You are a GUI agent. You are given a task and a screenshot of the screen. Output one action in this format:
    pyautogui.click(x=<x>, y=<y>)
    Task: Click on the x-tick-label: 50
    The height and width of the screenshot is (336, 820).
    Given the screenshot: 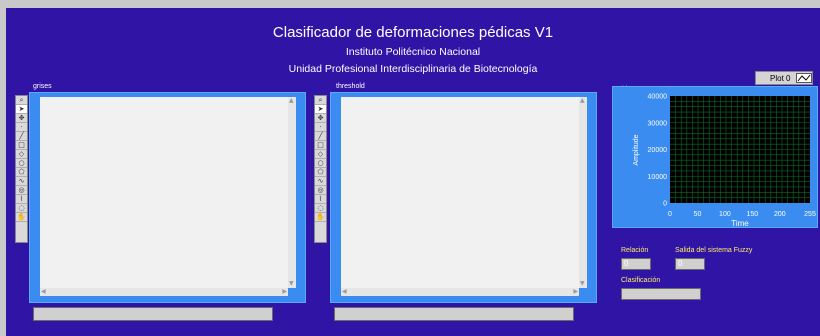 What is the action you would take?
    pyautogui.click(x=698, y=214)
    